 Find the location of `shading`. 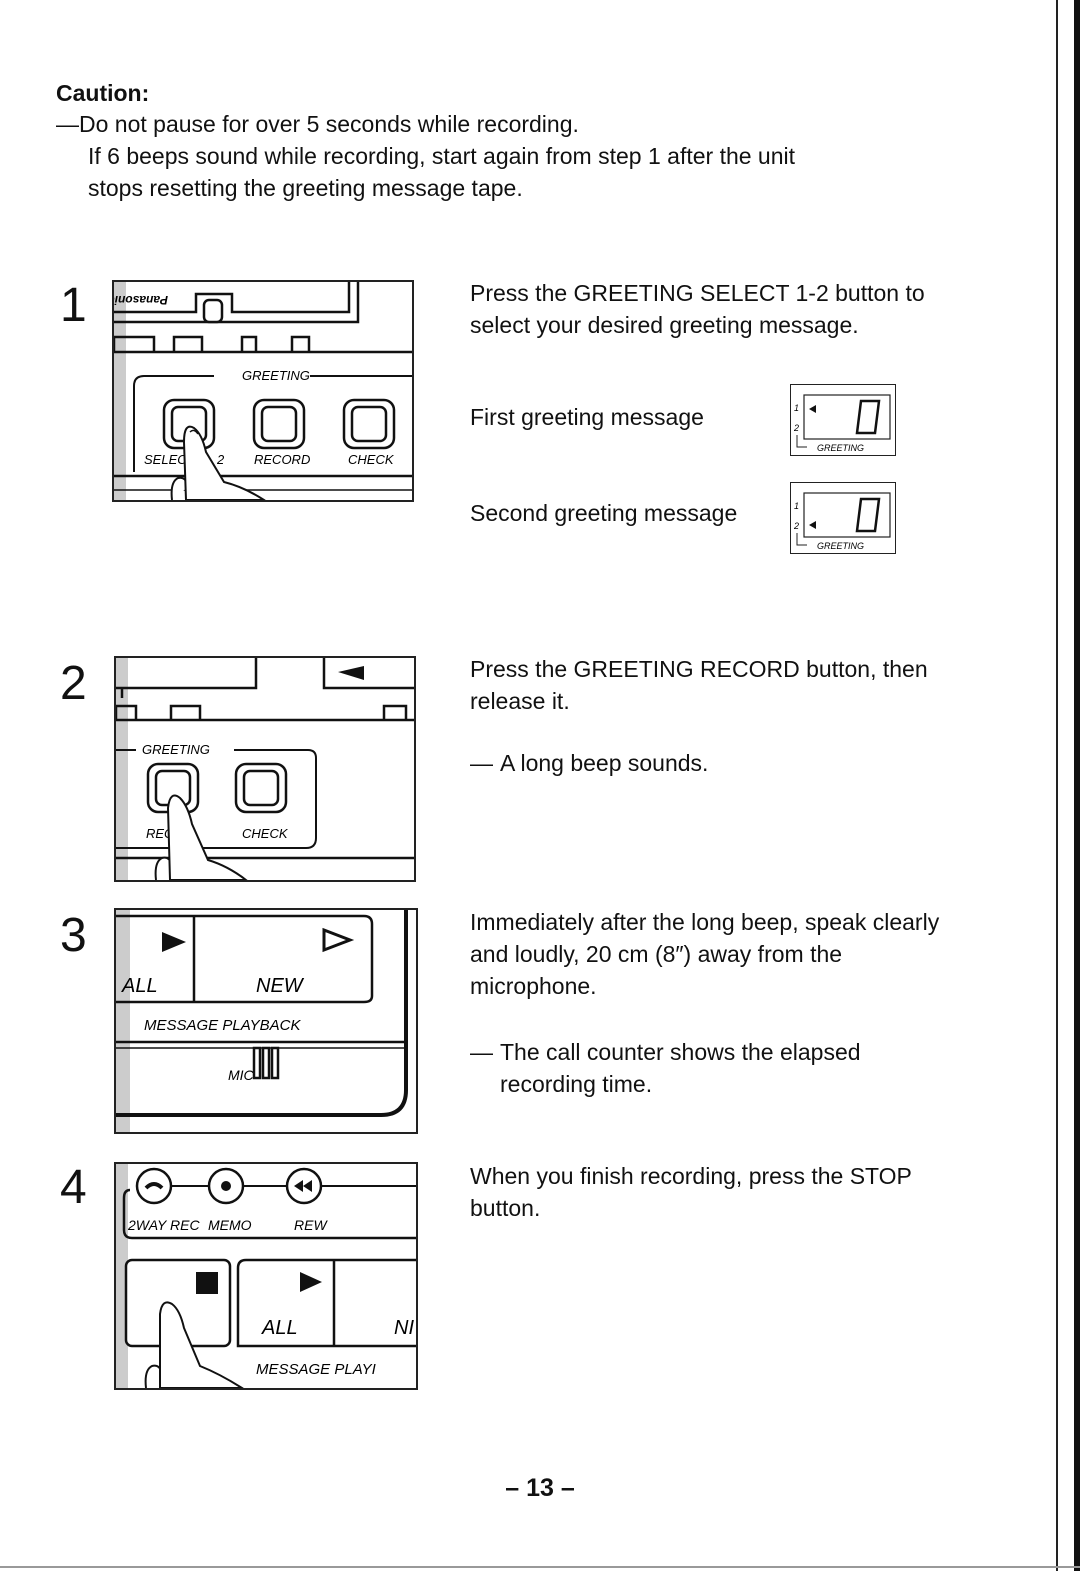

shading is located at coordinates (120, 391).